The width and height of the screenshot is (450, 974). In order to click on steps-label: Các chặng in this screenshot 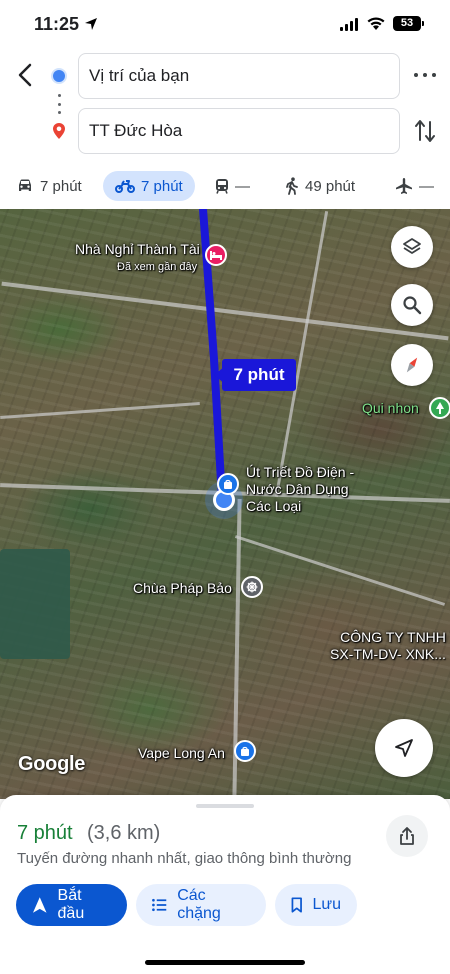, I will do `click(199, 904)`.